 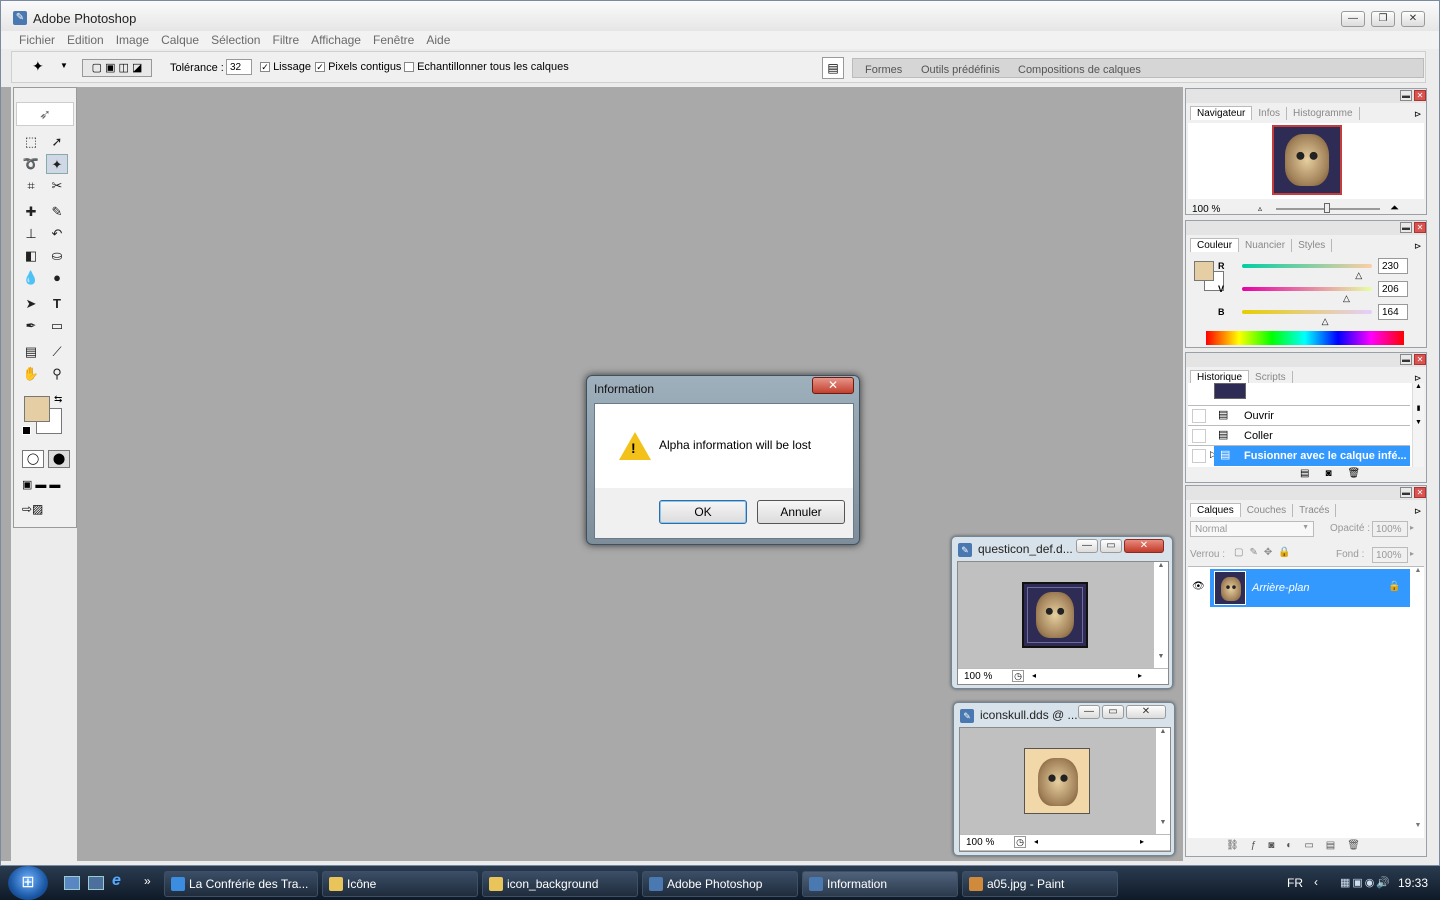 I want to click on selection-mode-buttons: ▢ ▣ ◫ ◪, so click(x=117, y=68).